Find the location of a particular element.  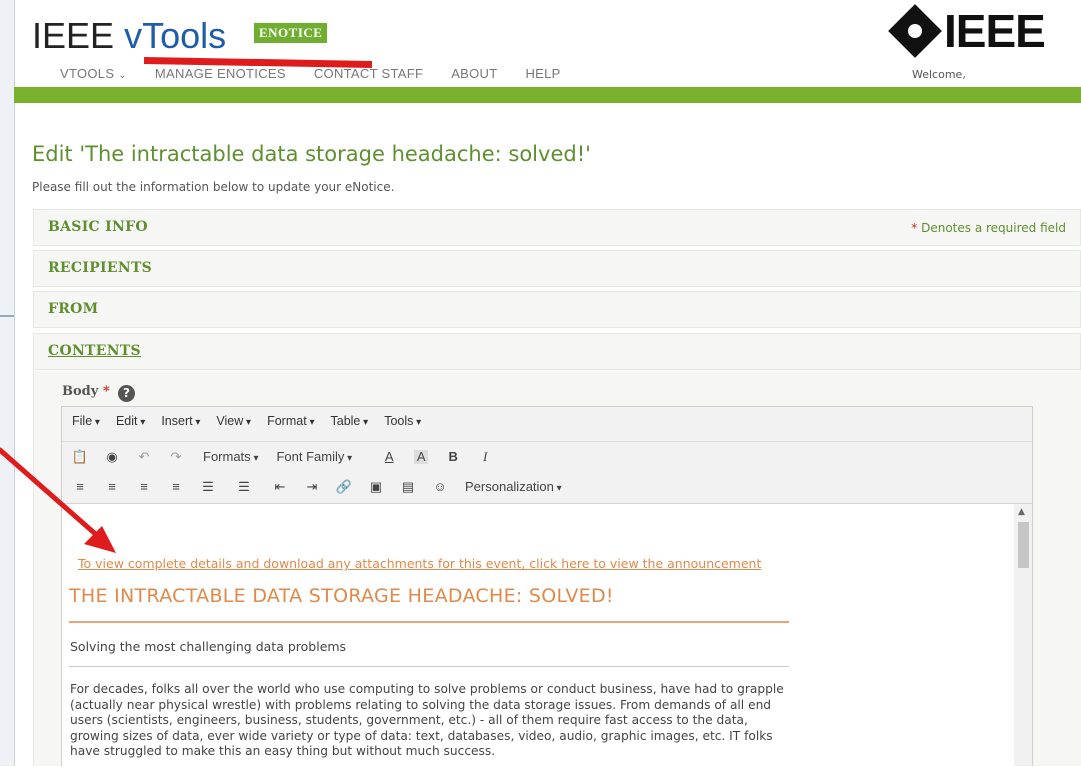

section-label: FROM is located at coordinates (73, 309).